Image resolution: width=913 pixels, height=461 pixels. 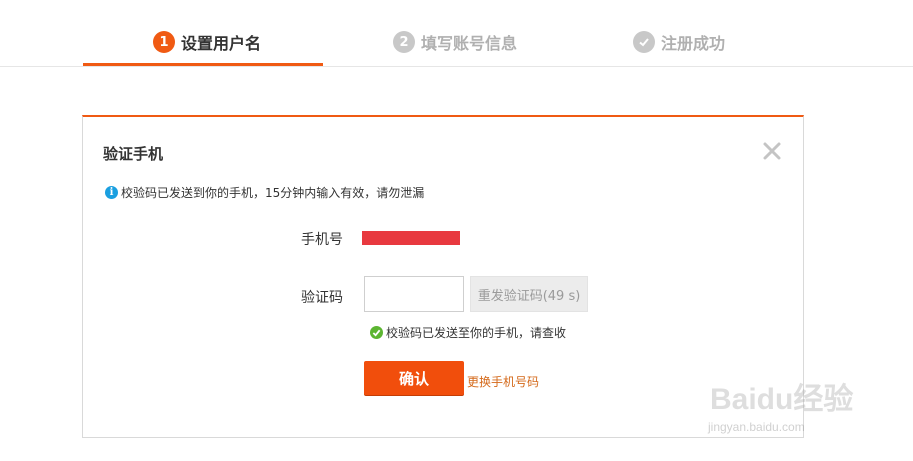 What do you see at coordinates (469, 43) in the screenshot?
I see `step-label: 填写账号信息` at bounding box center [469, 43].